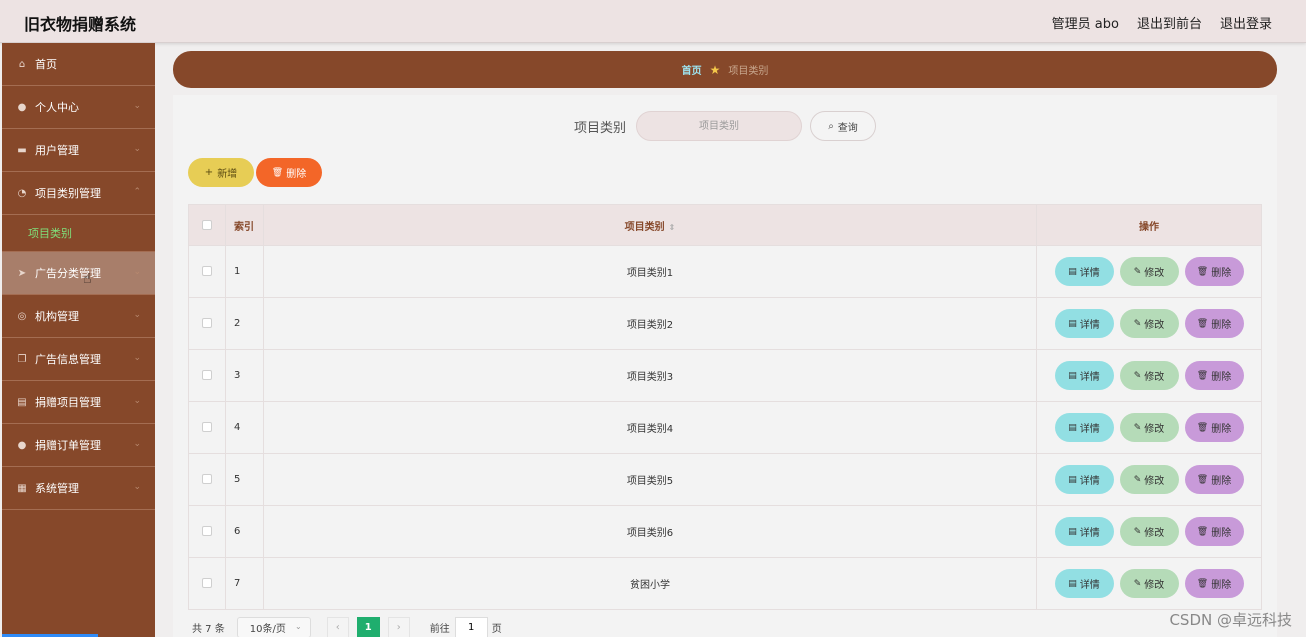 The width and height of the screenshot is (1306, 637). I want to click on next-page-button: ›, so click(398, 627).